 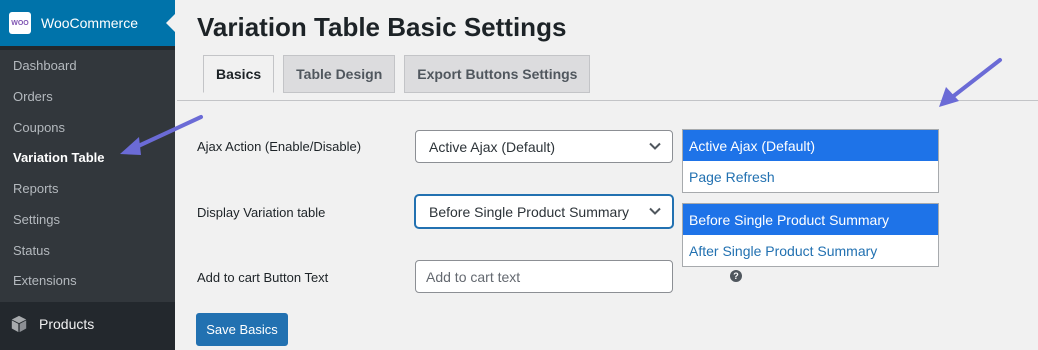 I want to click on sidebar-item-variation-table: Variation Table, so click(x=59, y=157).